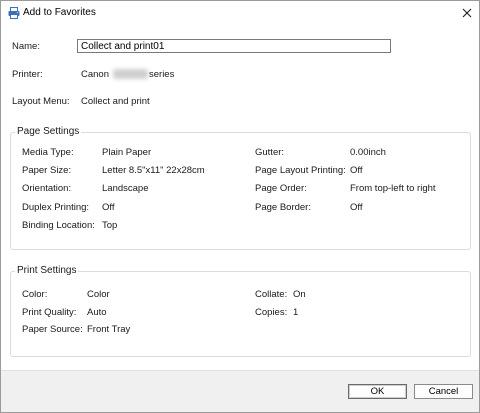 The image size is (480, 413). What do you see at coordinates (47, 270) in the screenshot?
I see `print-settings-title: Print Settings` at bounding box center [47, 270].